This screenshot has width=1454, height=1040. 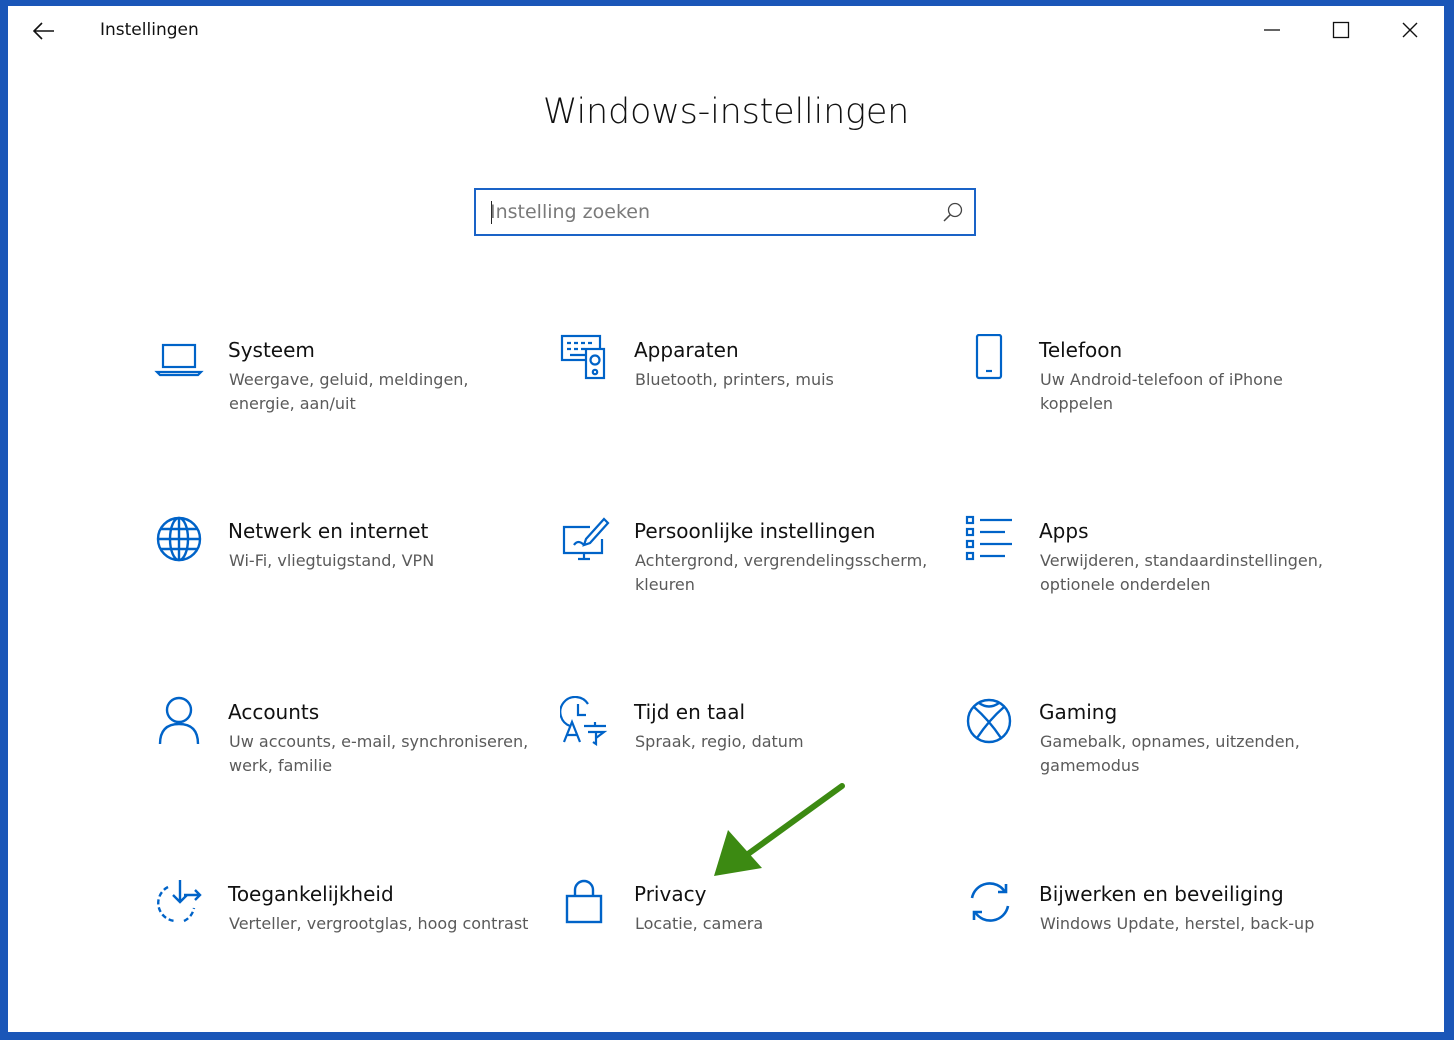 I want to click on laptop-icon, so click(x=179, y=360).